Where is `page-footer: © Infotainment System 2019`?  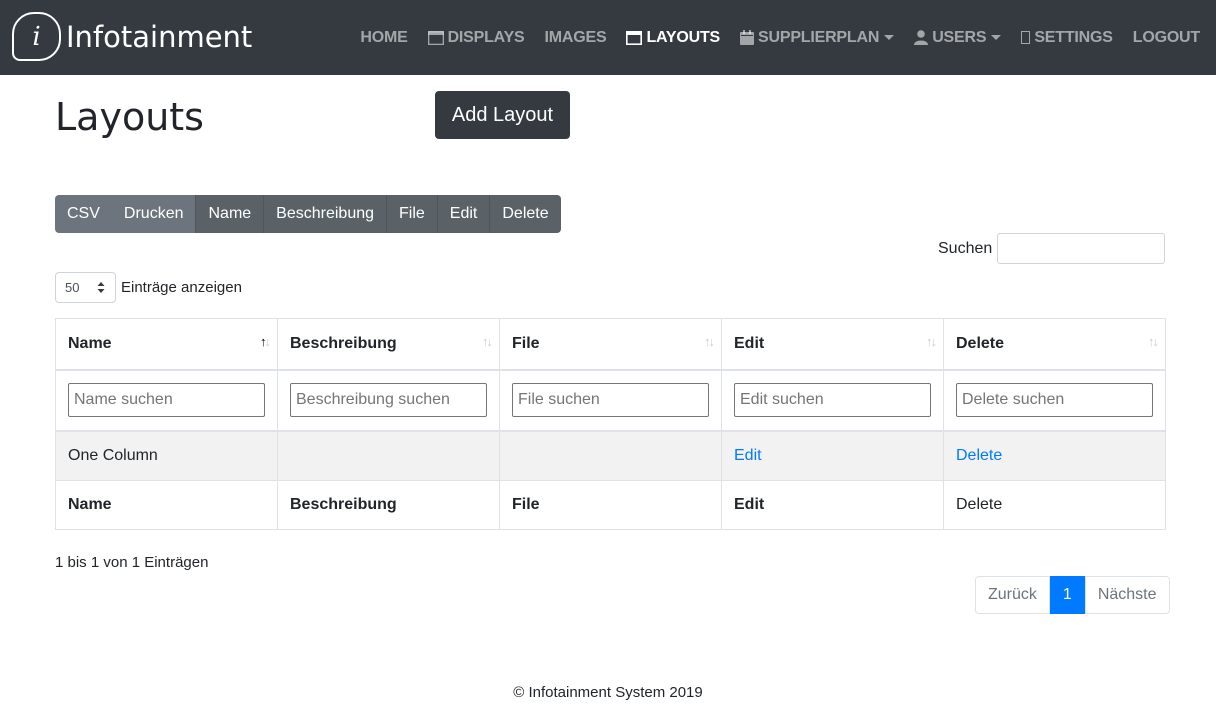
page-footer: © Infotainment System 2019 is located at coordinates (608, 692).